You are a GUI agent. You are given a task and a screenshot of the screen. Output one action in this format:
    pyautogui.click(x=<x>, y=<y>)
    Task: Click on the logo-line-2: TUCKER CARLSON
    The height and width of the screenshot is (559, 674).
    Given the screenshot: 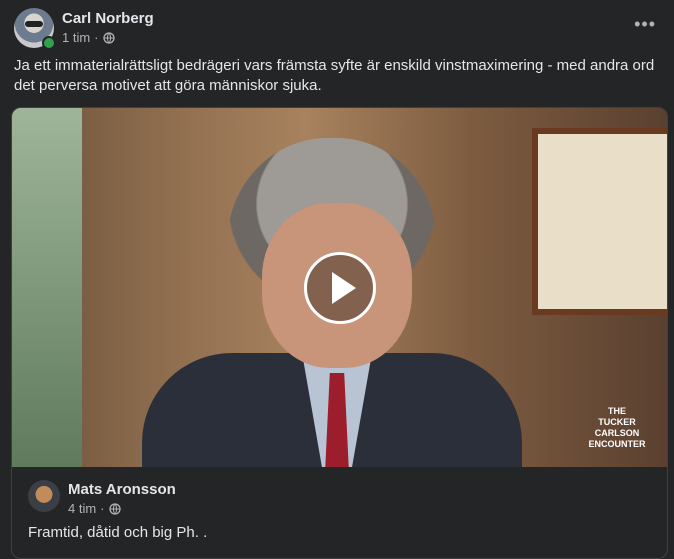 What is the action you would take?
    pyautogui.click(x=617, y=427)
    